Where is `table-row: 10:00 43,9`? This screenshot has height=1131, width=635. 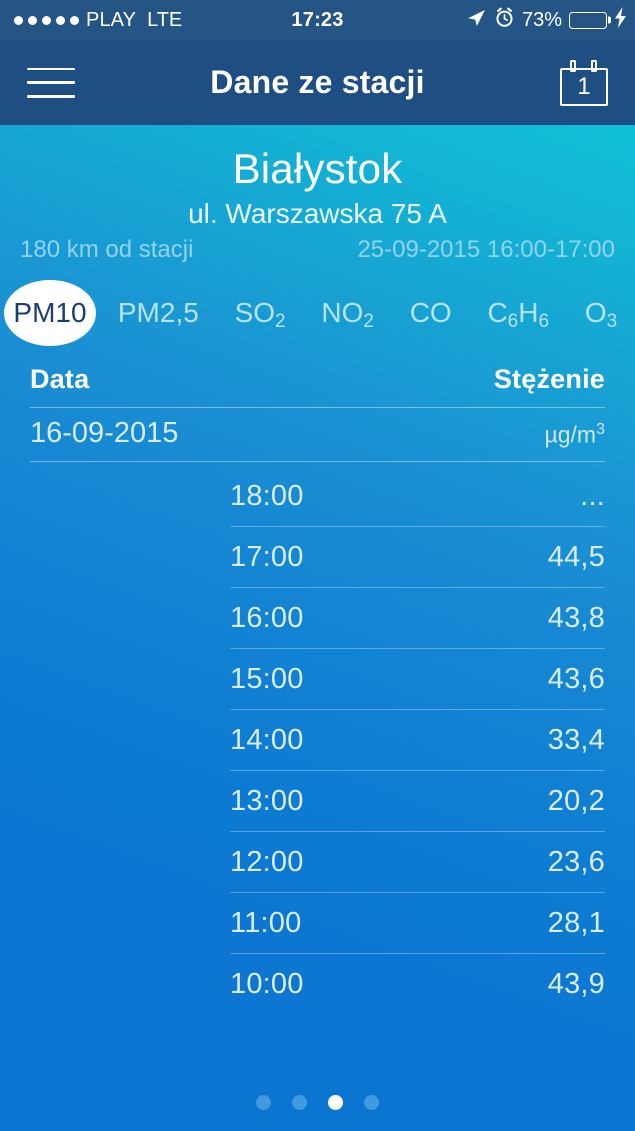
table-row: 10:00 43,9 is located at coordinates (417, 984).